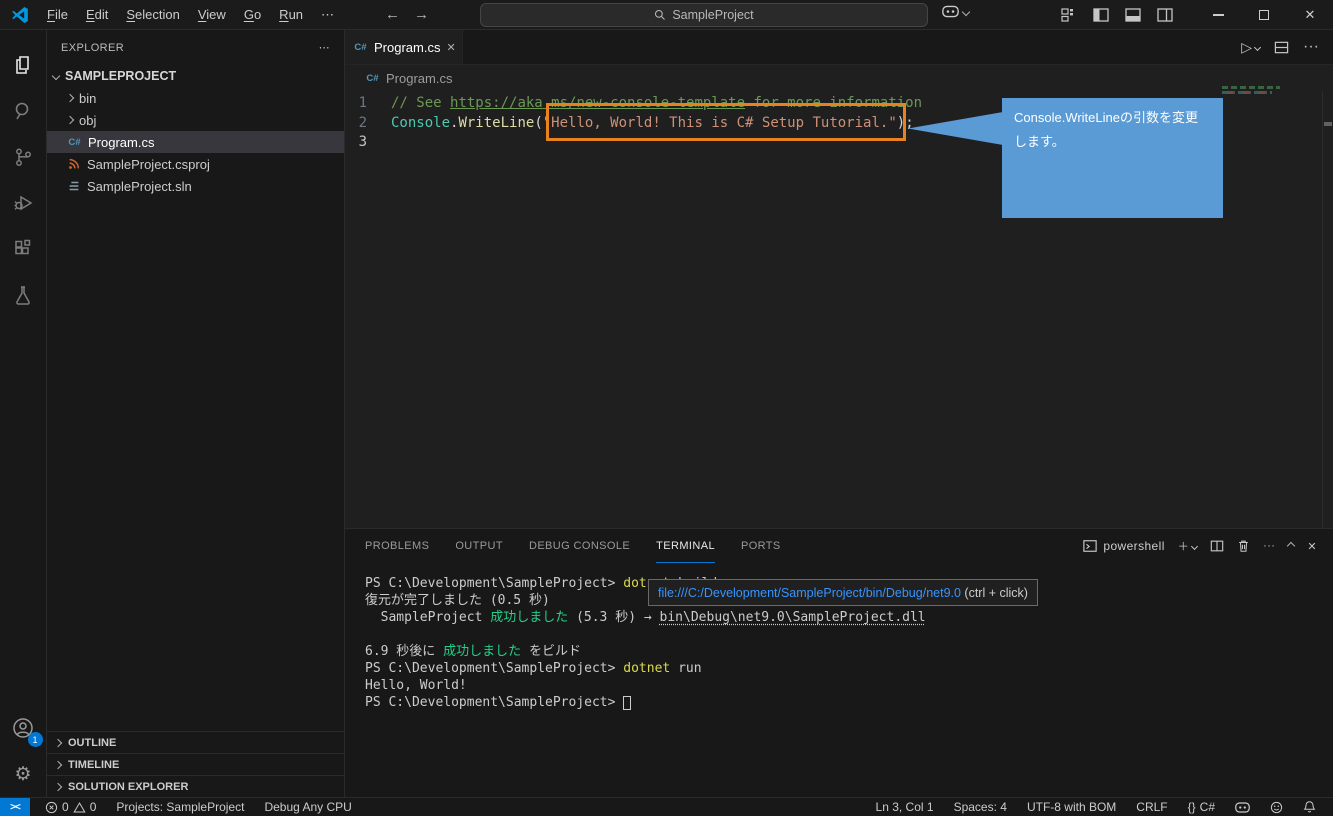 This screenshot has height=816, width=1333. What do you see at coordinates (407, 14) in the screenshot?
I see `history-nav: ← →` at bounding box center [407, 14].